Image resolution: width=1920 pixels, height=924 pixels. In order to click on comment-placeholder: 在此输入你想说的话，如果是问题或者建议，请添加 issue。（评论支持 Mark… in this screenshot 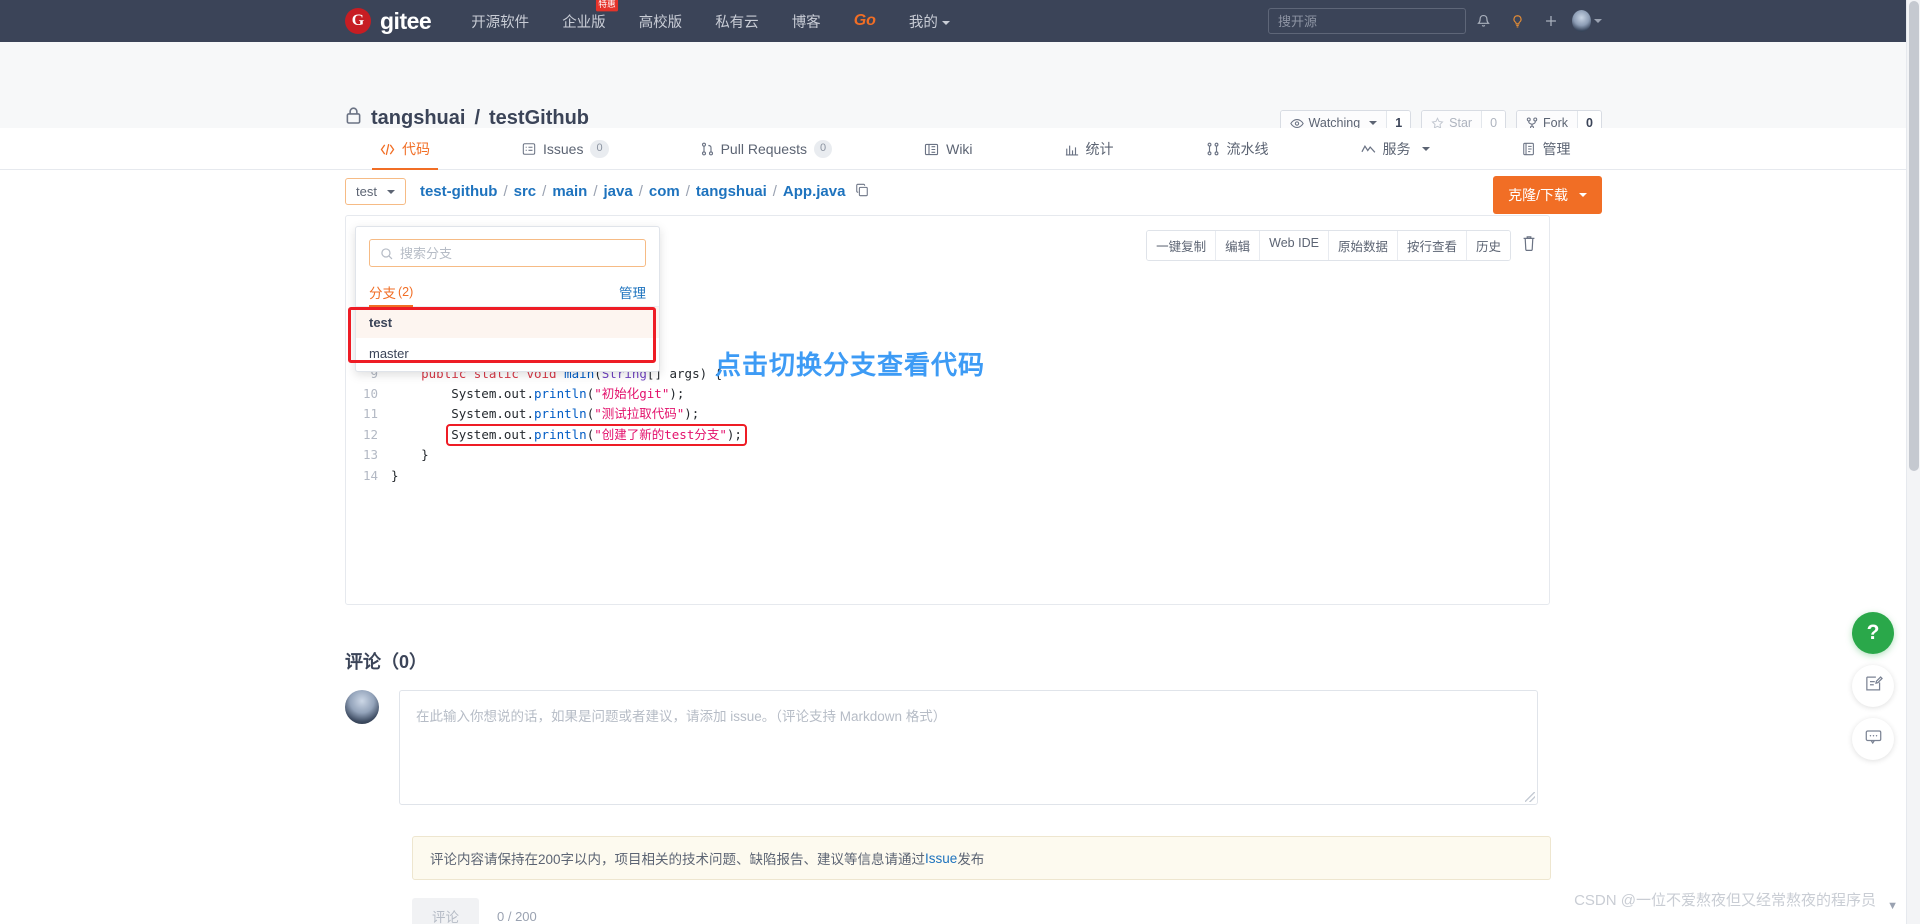, I will do `click(681, 716)`.